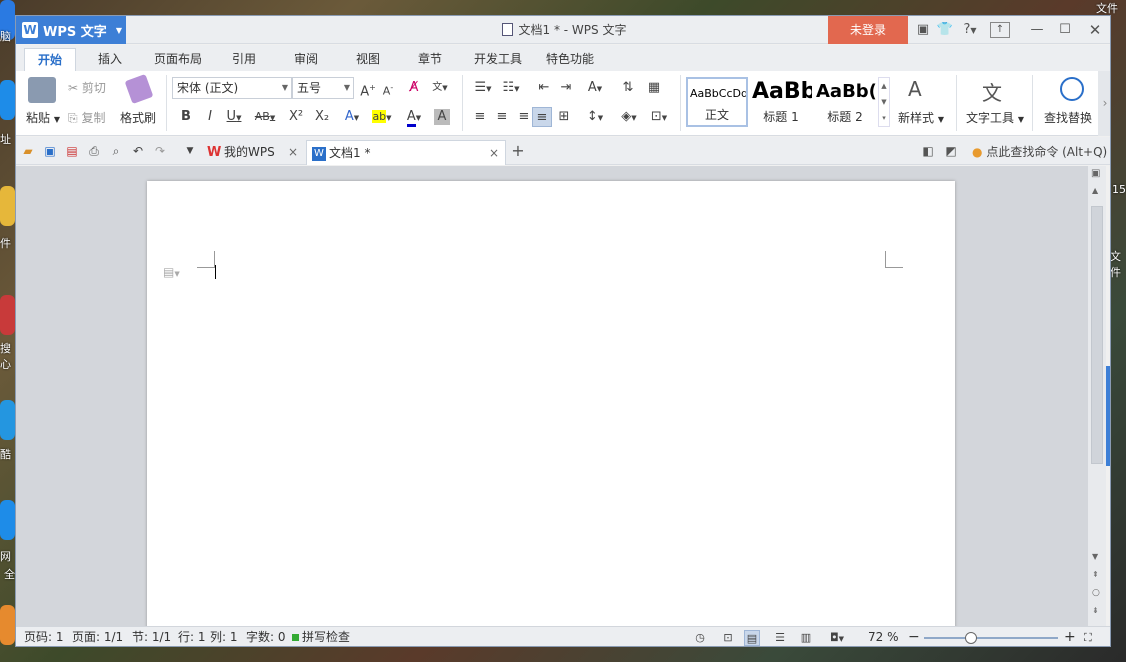  I want to click on zoom-out-icon: −, so click(914, 636).